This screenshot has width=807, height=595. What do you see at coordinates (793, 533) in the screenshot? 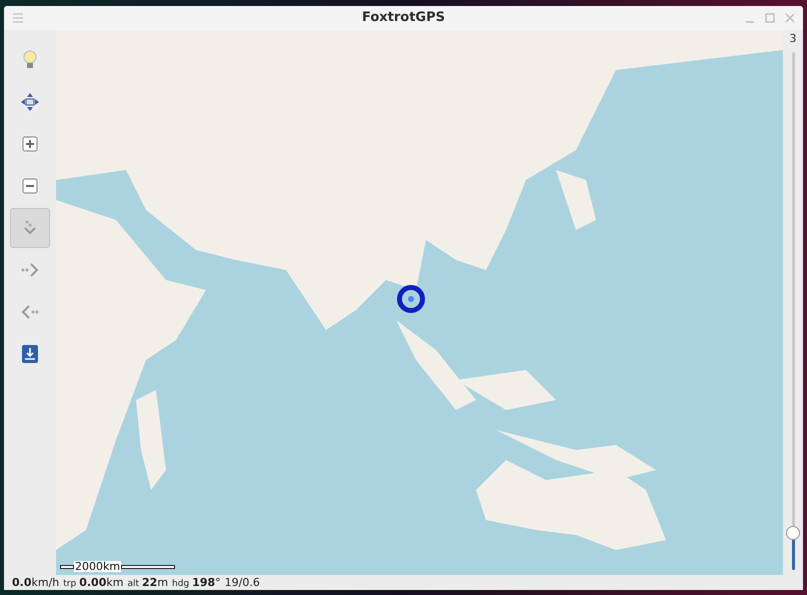
I see `zoom-slider-thumb` at bounding box center [793, 533].